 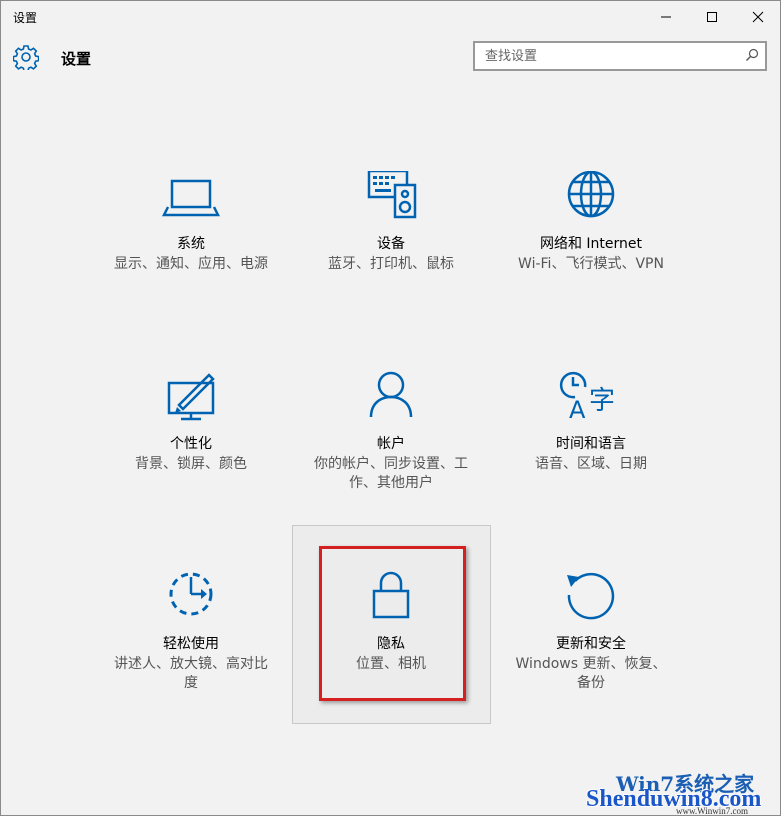 What do you see at coordinates (392, 195) in the screenshot?
I see `devices-icon` at bounding box center [392, 195].